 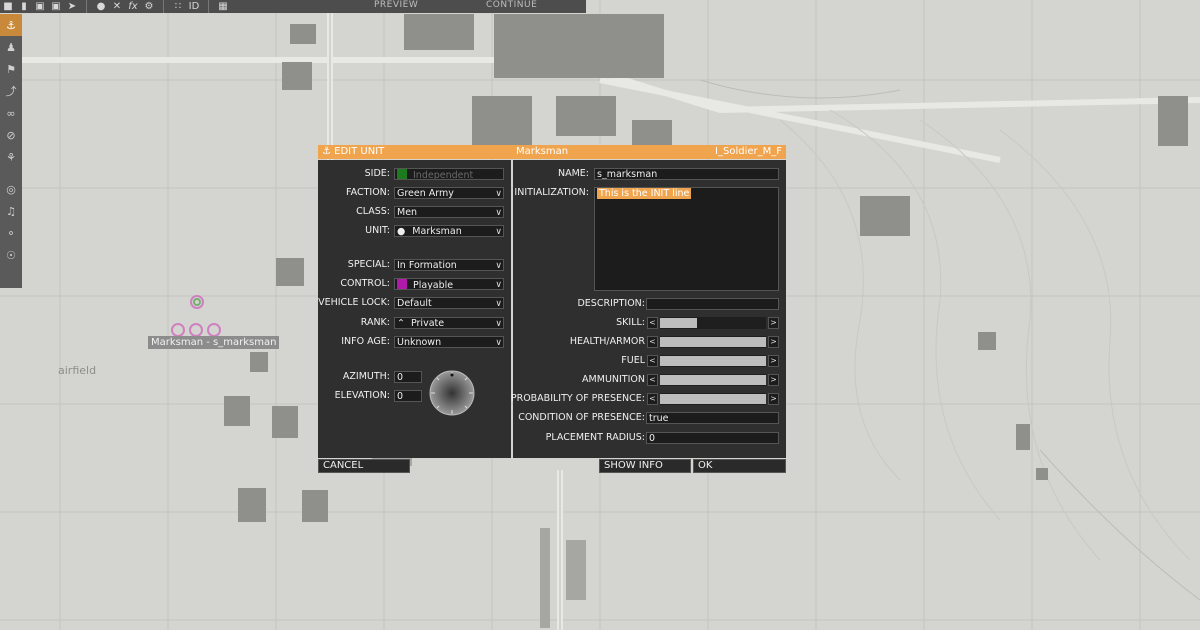 I want to click on save-icon: ▣, so click(x=40, y=6).